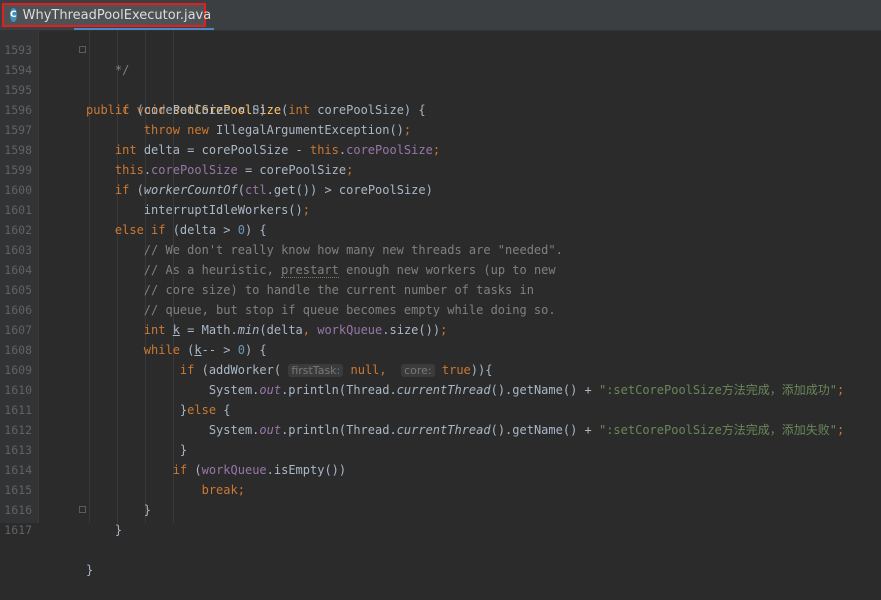 The width and height of the screenshot is (881, 600). What do you see at coordinates (440, 428) in the screenshot?
I see `code-line: 1612 }` at bounding box center [440, 428].